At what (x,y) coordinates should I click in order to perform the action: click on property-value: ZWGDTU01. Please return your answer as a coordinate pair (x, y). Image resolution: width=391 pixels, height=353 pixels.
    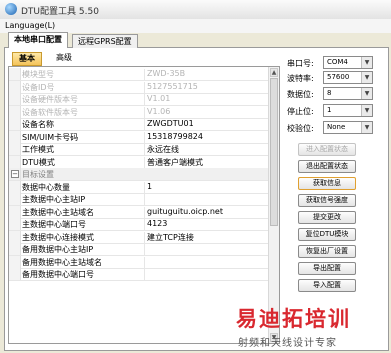
    Looking at the image, I should click on (170, 123).